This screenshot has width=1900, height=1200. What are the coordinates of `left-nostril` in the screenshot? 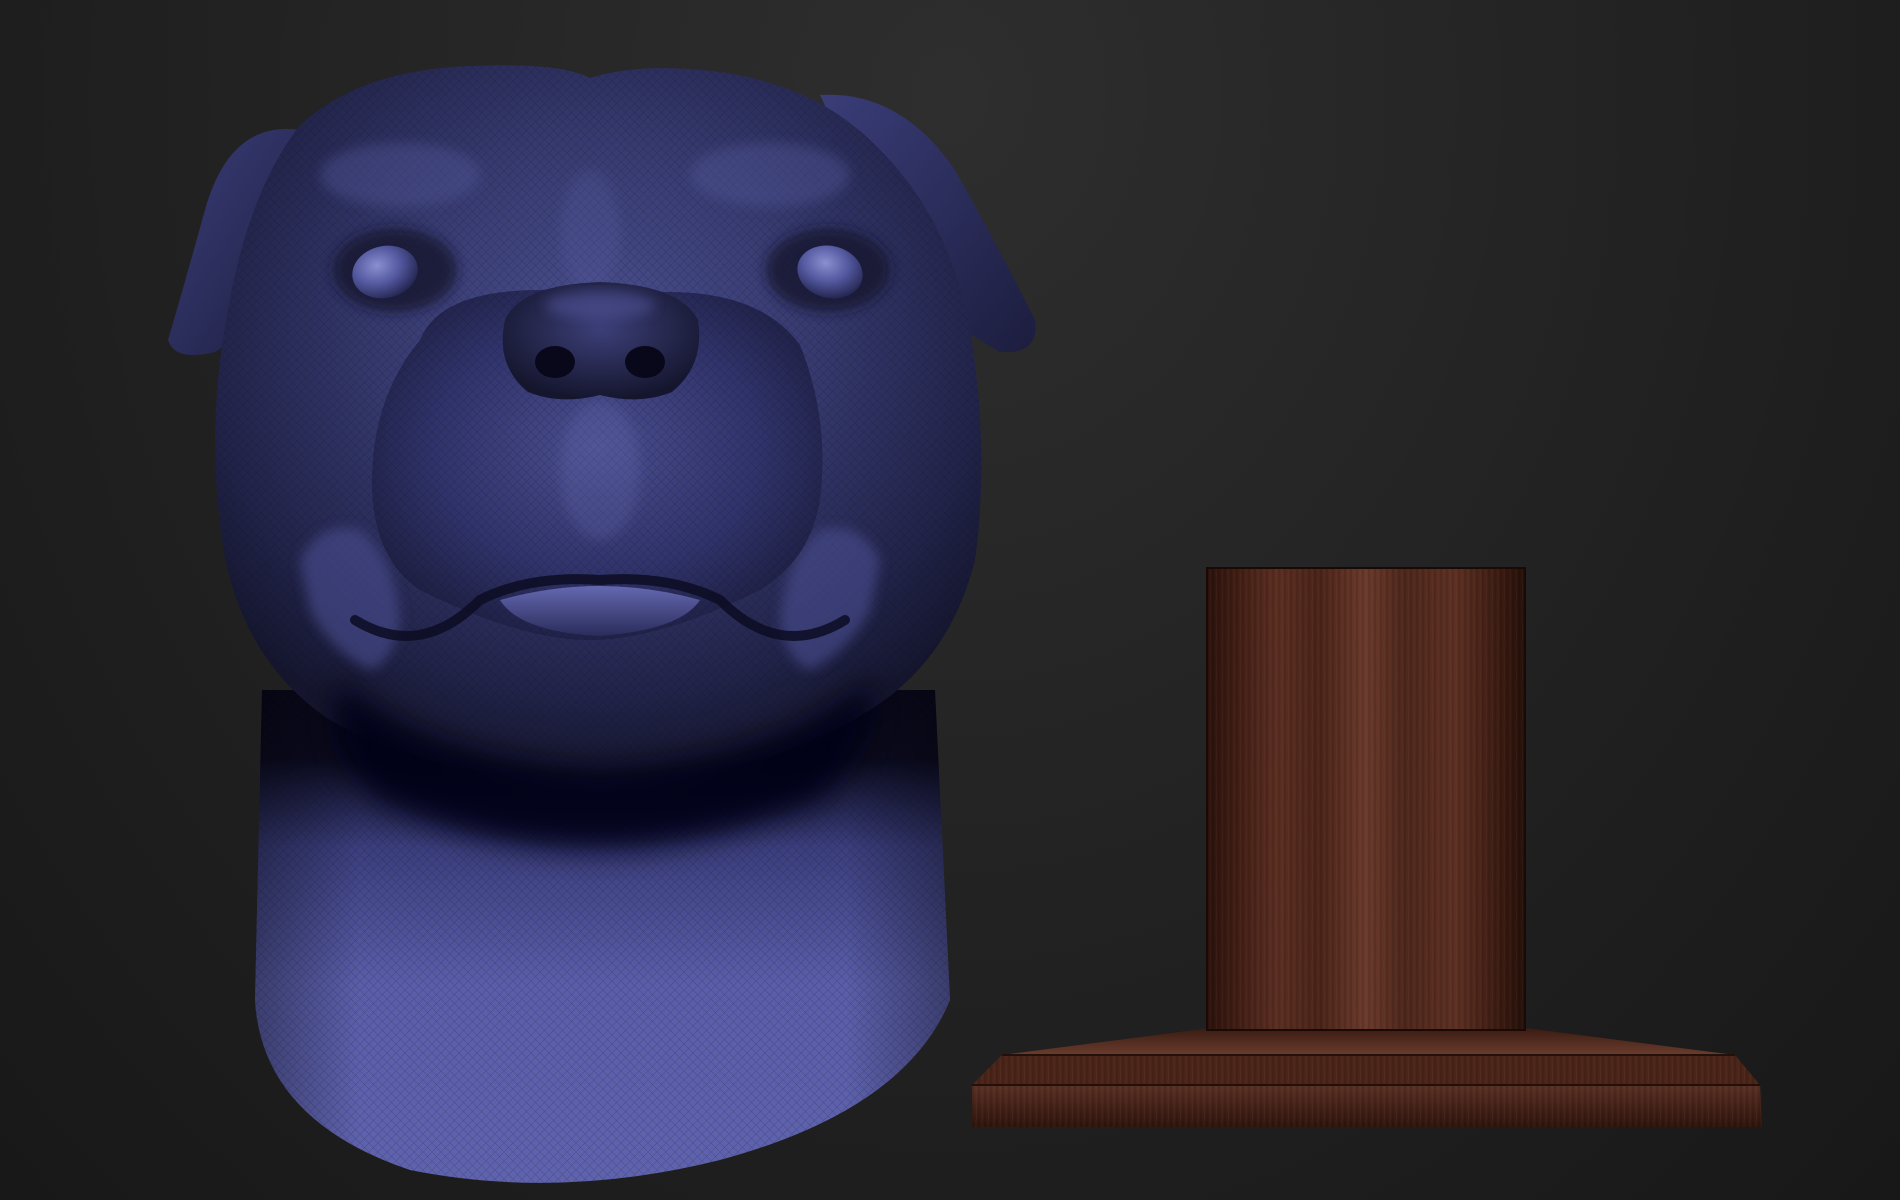 It's located at (555, 362).